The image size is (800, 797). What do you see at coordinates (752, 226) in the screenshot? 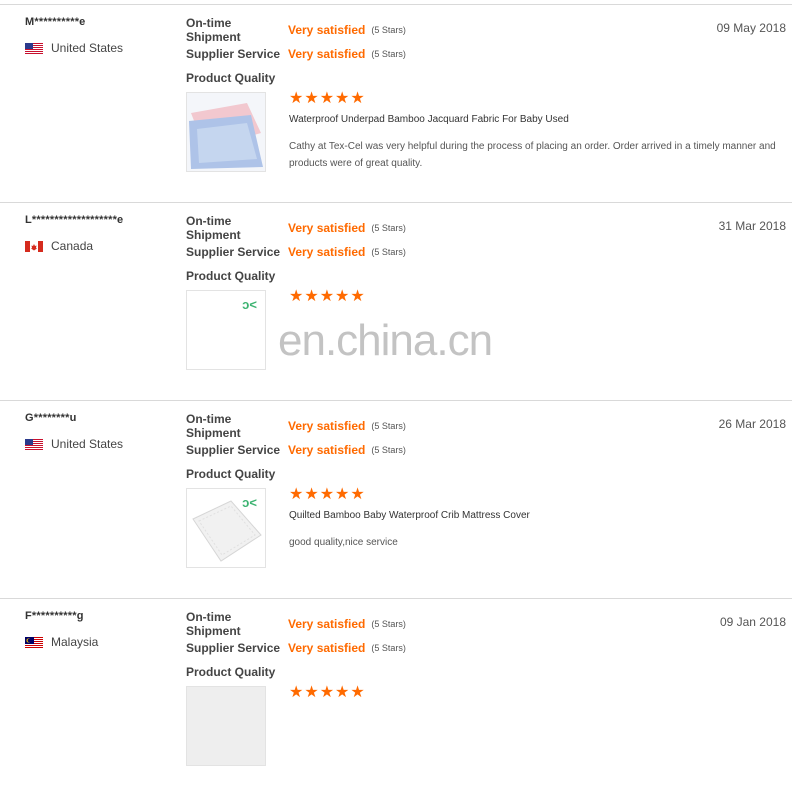
I see `review-date: 31 Mar 2018` at bounding box center [752, 226].